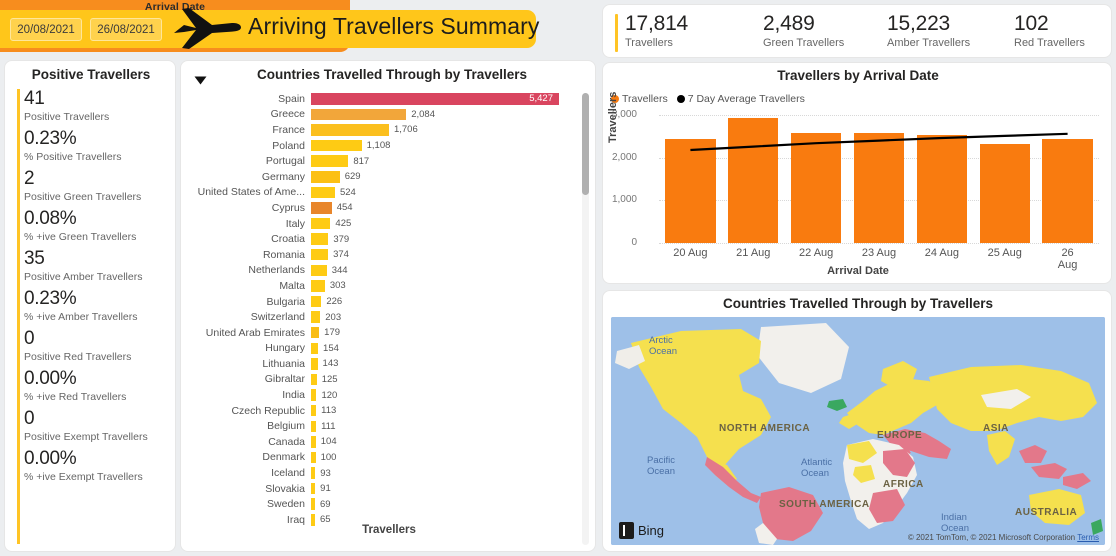  Describe the element at coordinates (634, 242) in the screenshot. I see `arrival-y-tick: 0` at that location.